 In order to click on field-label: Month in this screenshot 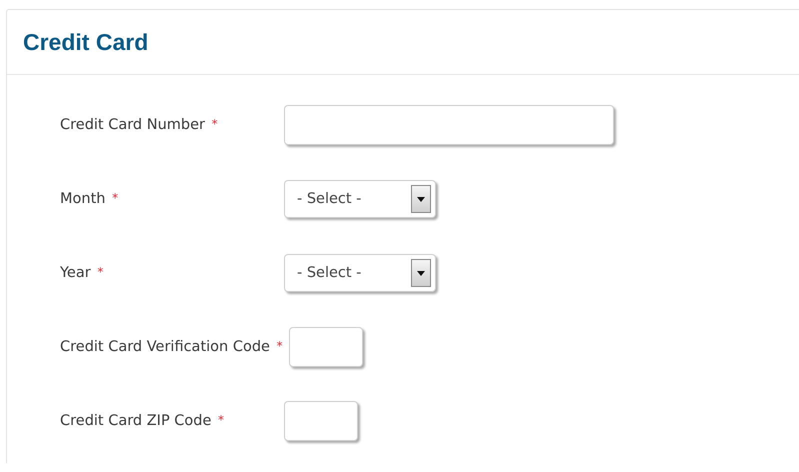, I will do `click(83, 199)`.